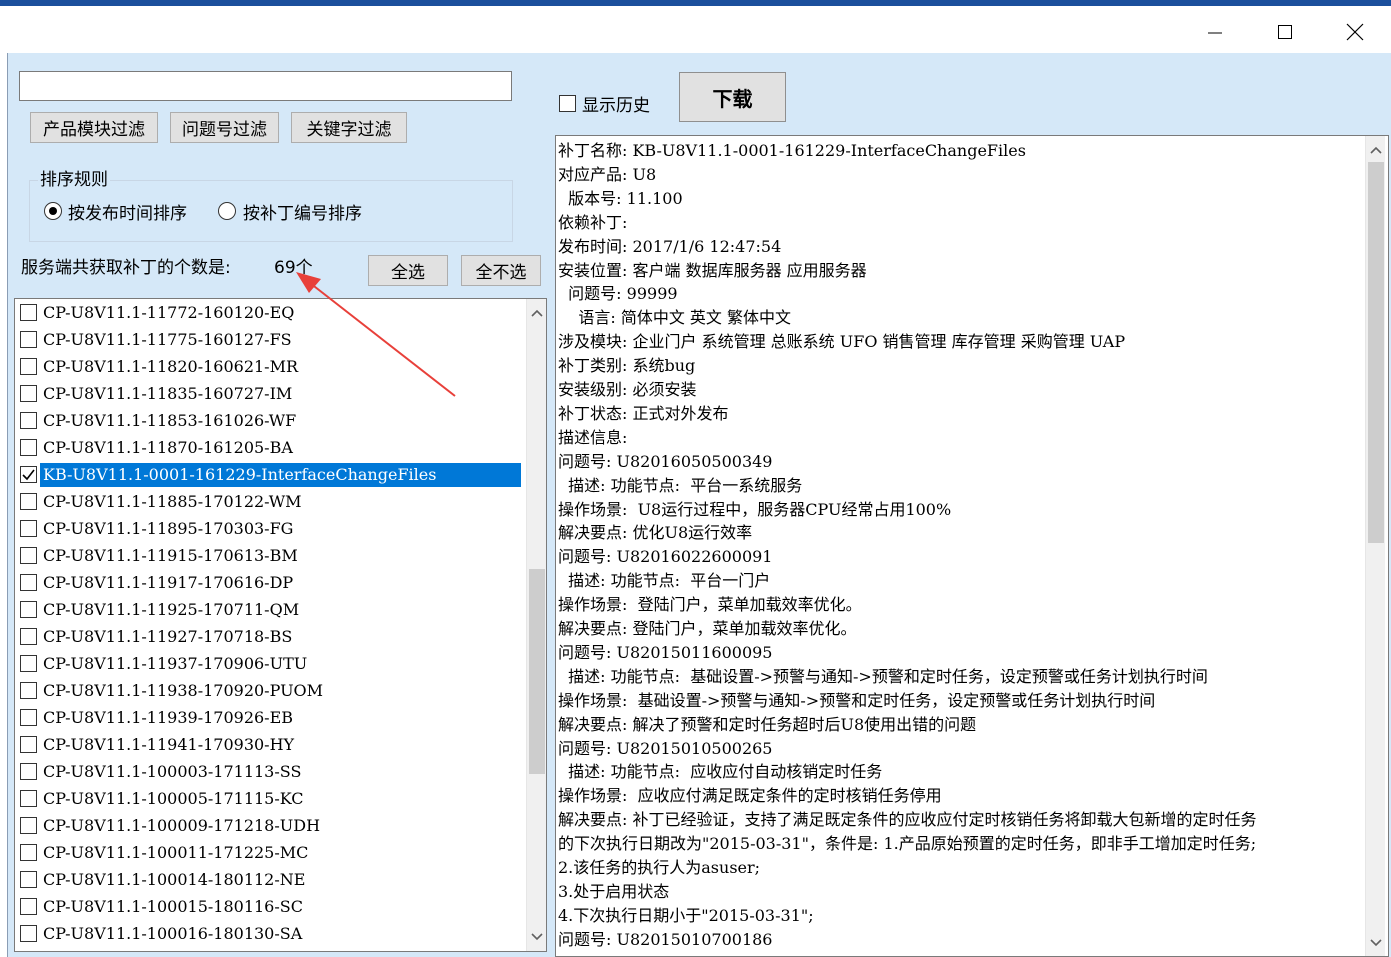 The image size is (1391, 957). I want to click on patch-name: CP-U8V11.1-11938-170920-PUOM, so click(183, 690).